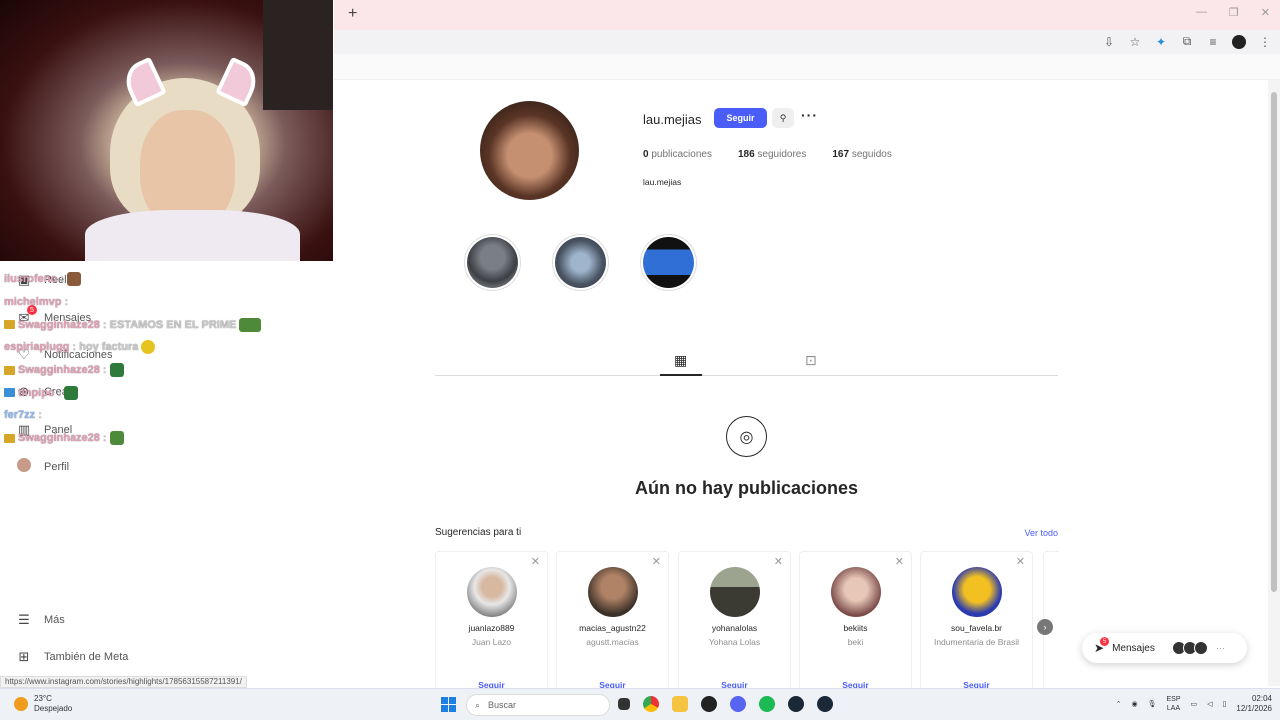 Image resolution: width=1280 pixels, height=720 pixels. Describe the element at coordinates (54, 620) in the screenshot. I see `sidebar-item-label: Más` at that location.